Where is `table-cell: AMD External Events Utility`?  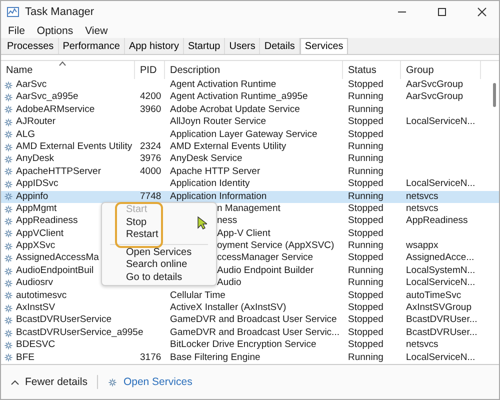
table-cell: AMD External Events Utility is located at coordinates (74, 147).